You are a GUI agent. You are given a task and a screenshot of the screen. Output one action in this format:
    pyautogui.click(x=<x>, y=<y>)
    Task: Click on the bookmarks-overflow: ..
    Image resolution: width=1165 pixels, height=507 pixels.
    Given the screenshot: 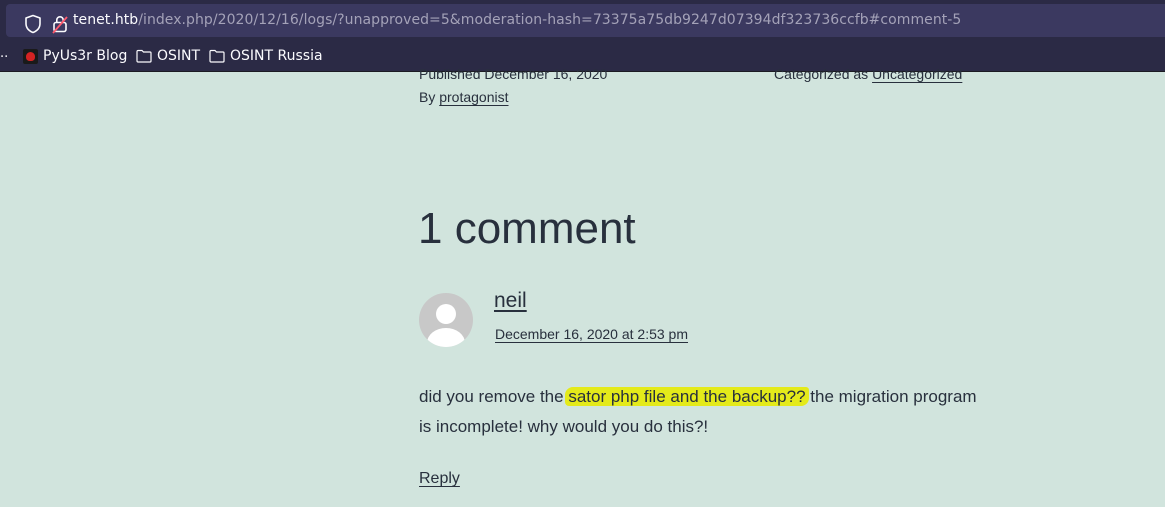 What is the action you would take?
    pyautogui.click(x=4, y=54)
    